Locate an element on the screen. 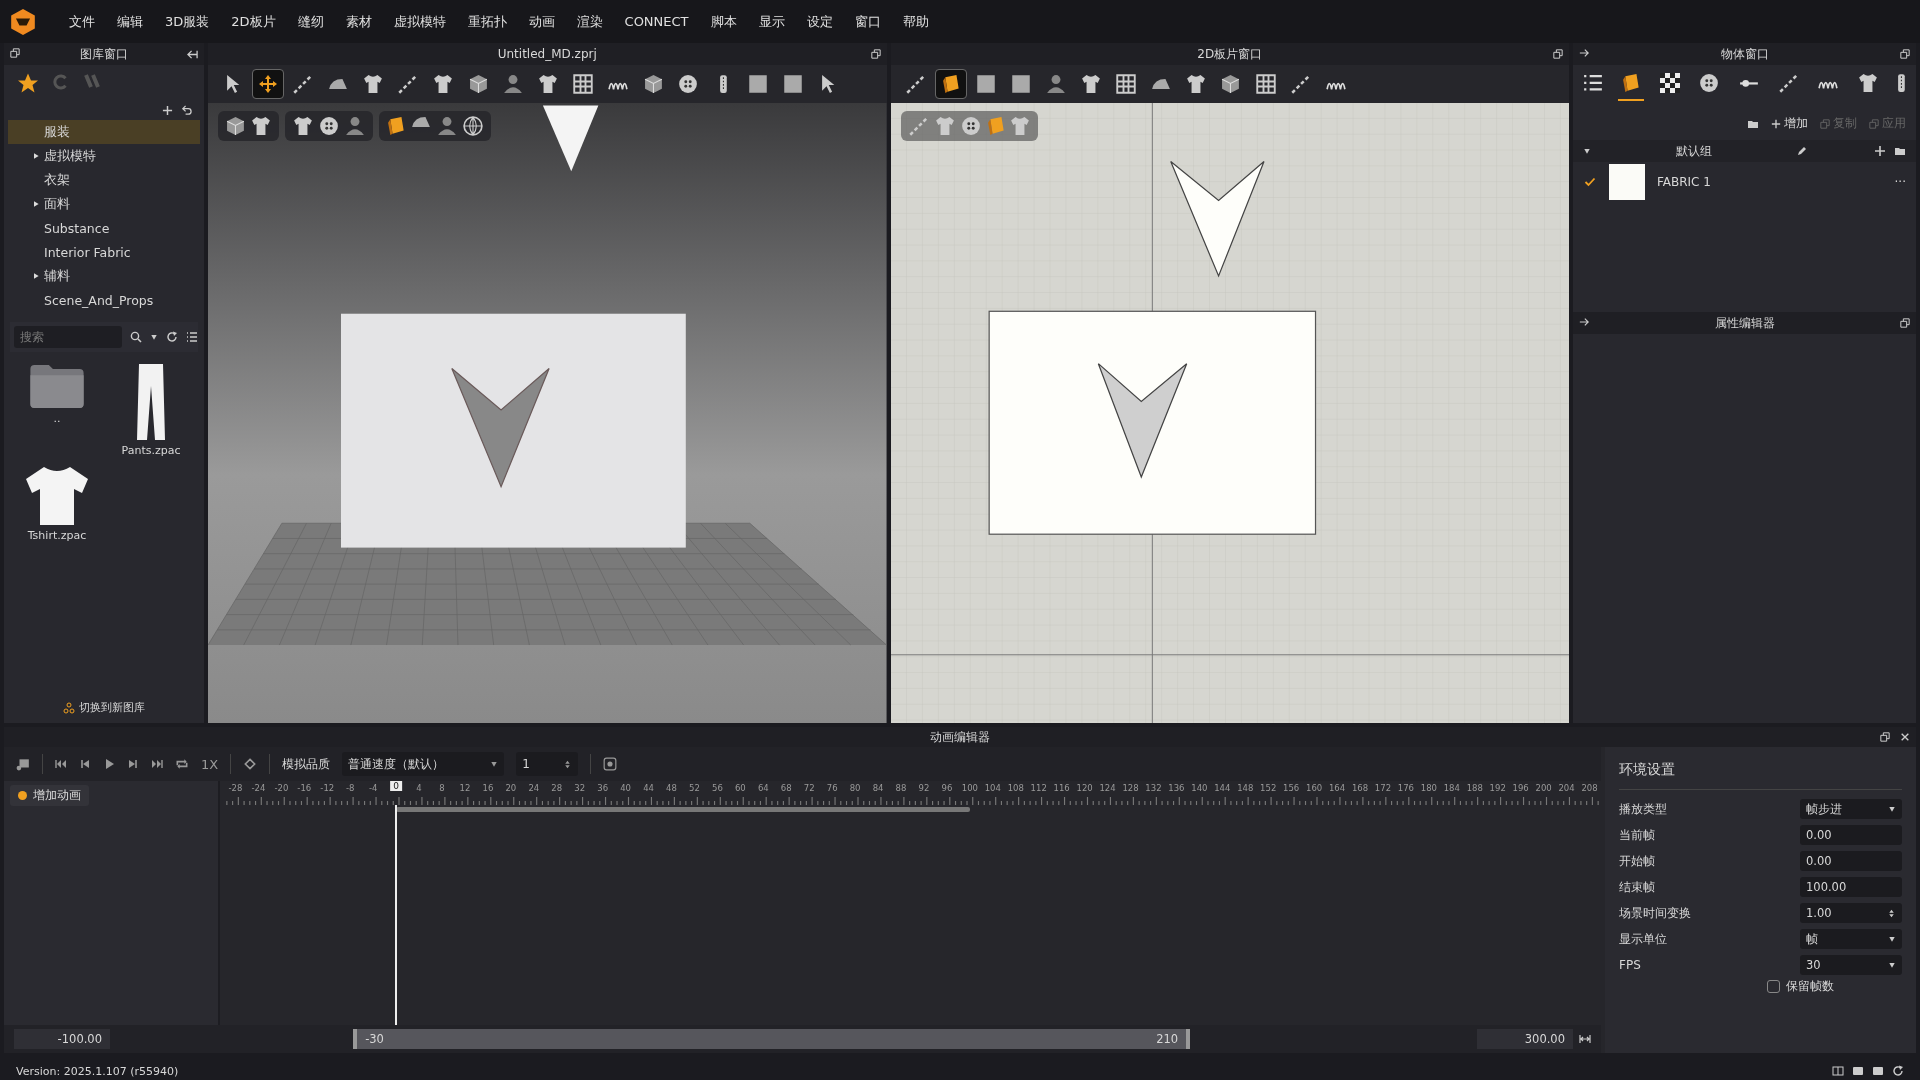 The image size is (1920, 1080). skip-end-icon is located at coordinates (157, 764).